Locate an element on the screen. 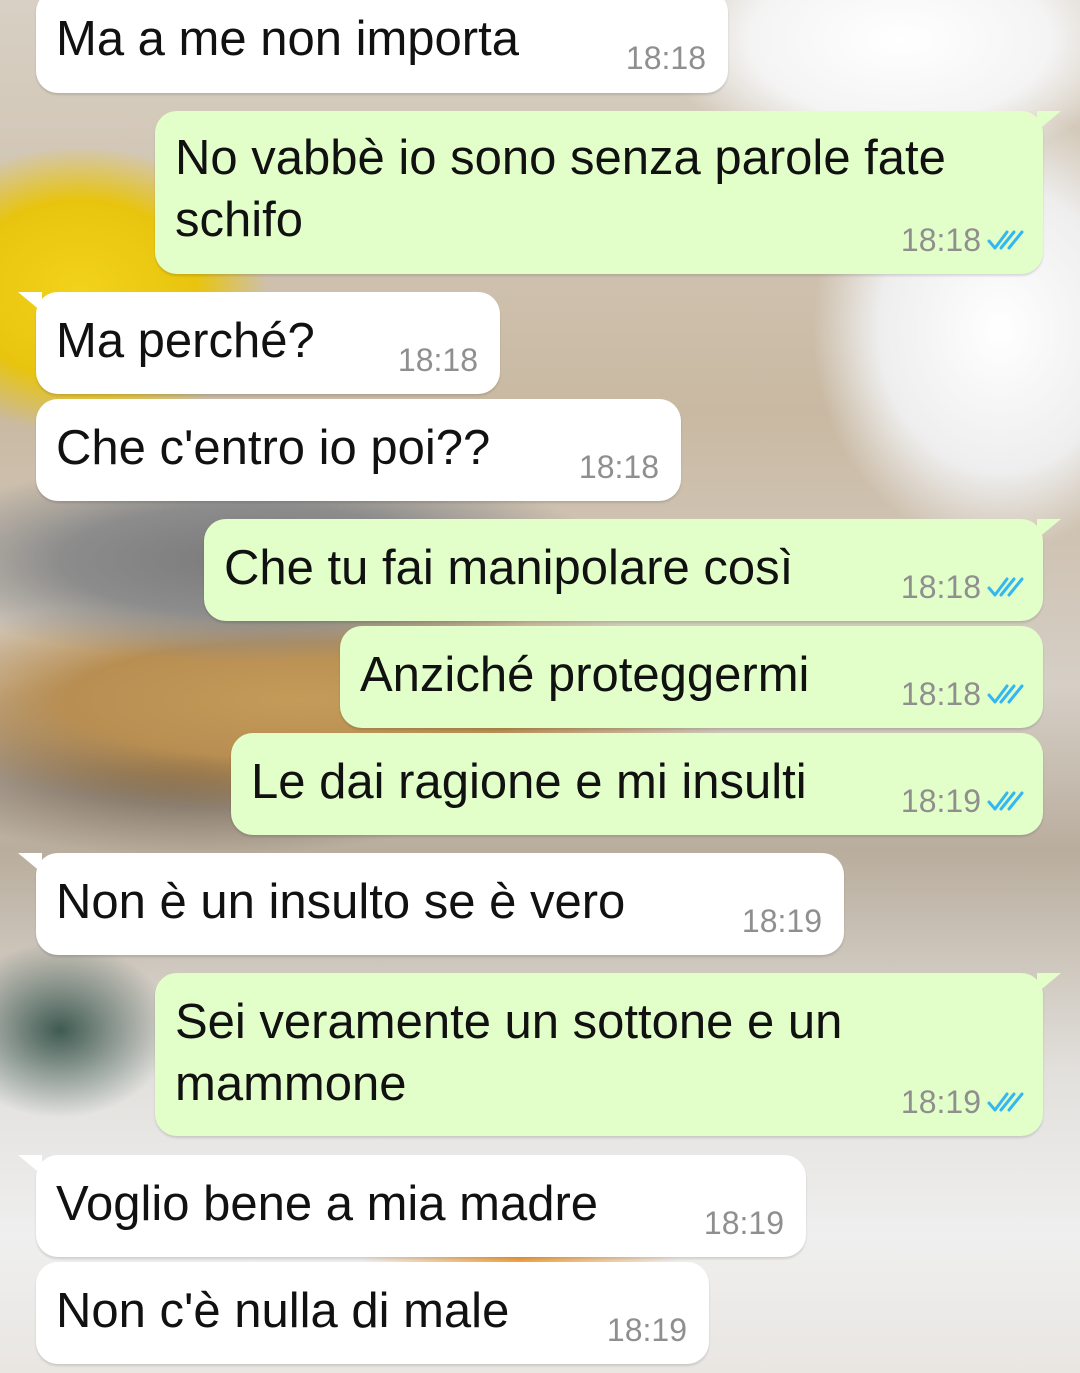 This screenshot has height=1373, width=1080. message-bubble-incoming: Voglio bene a mia madre 18:19 is located at coordinates (412, 1206).